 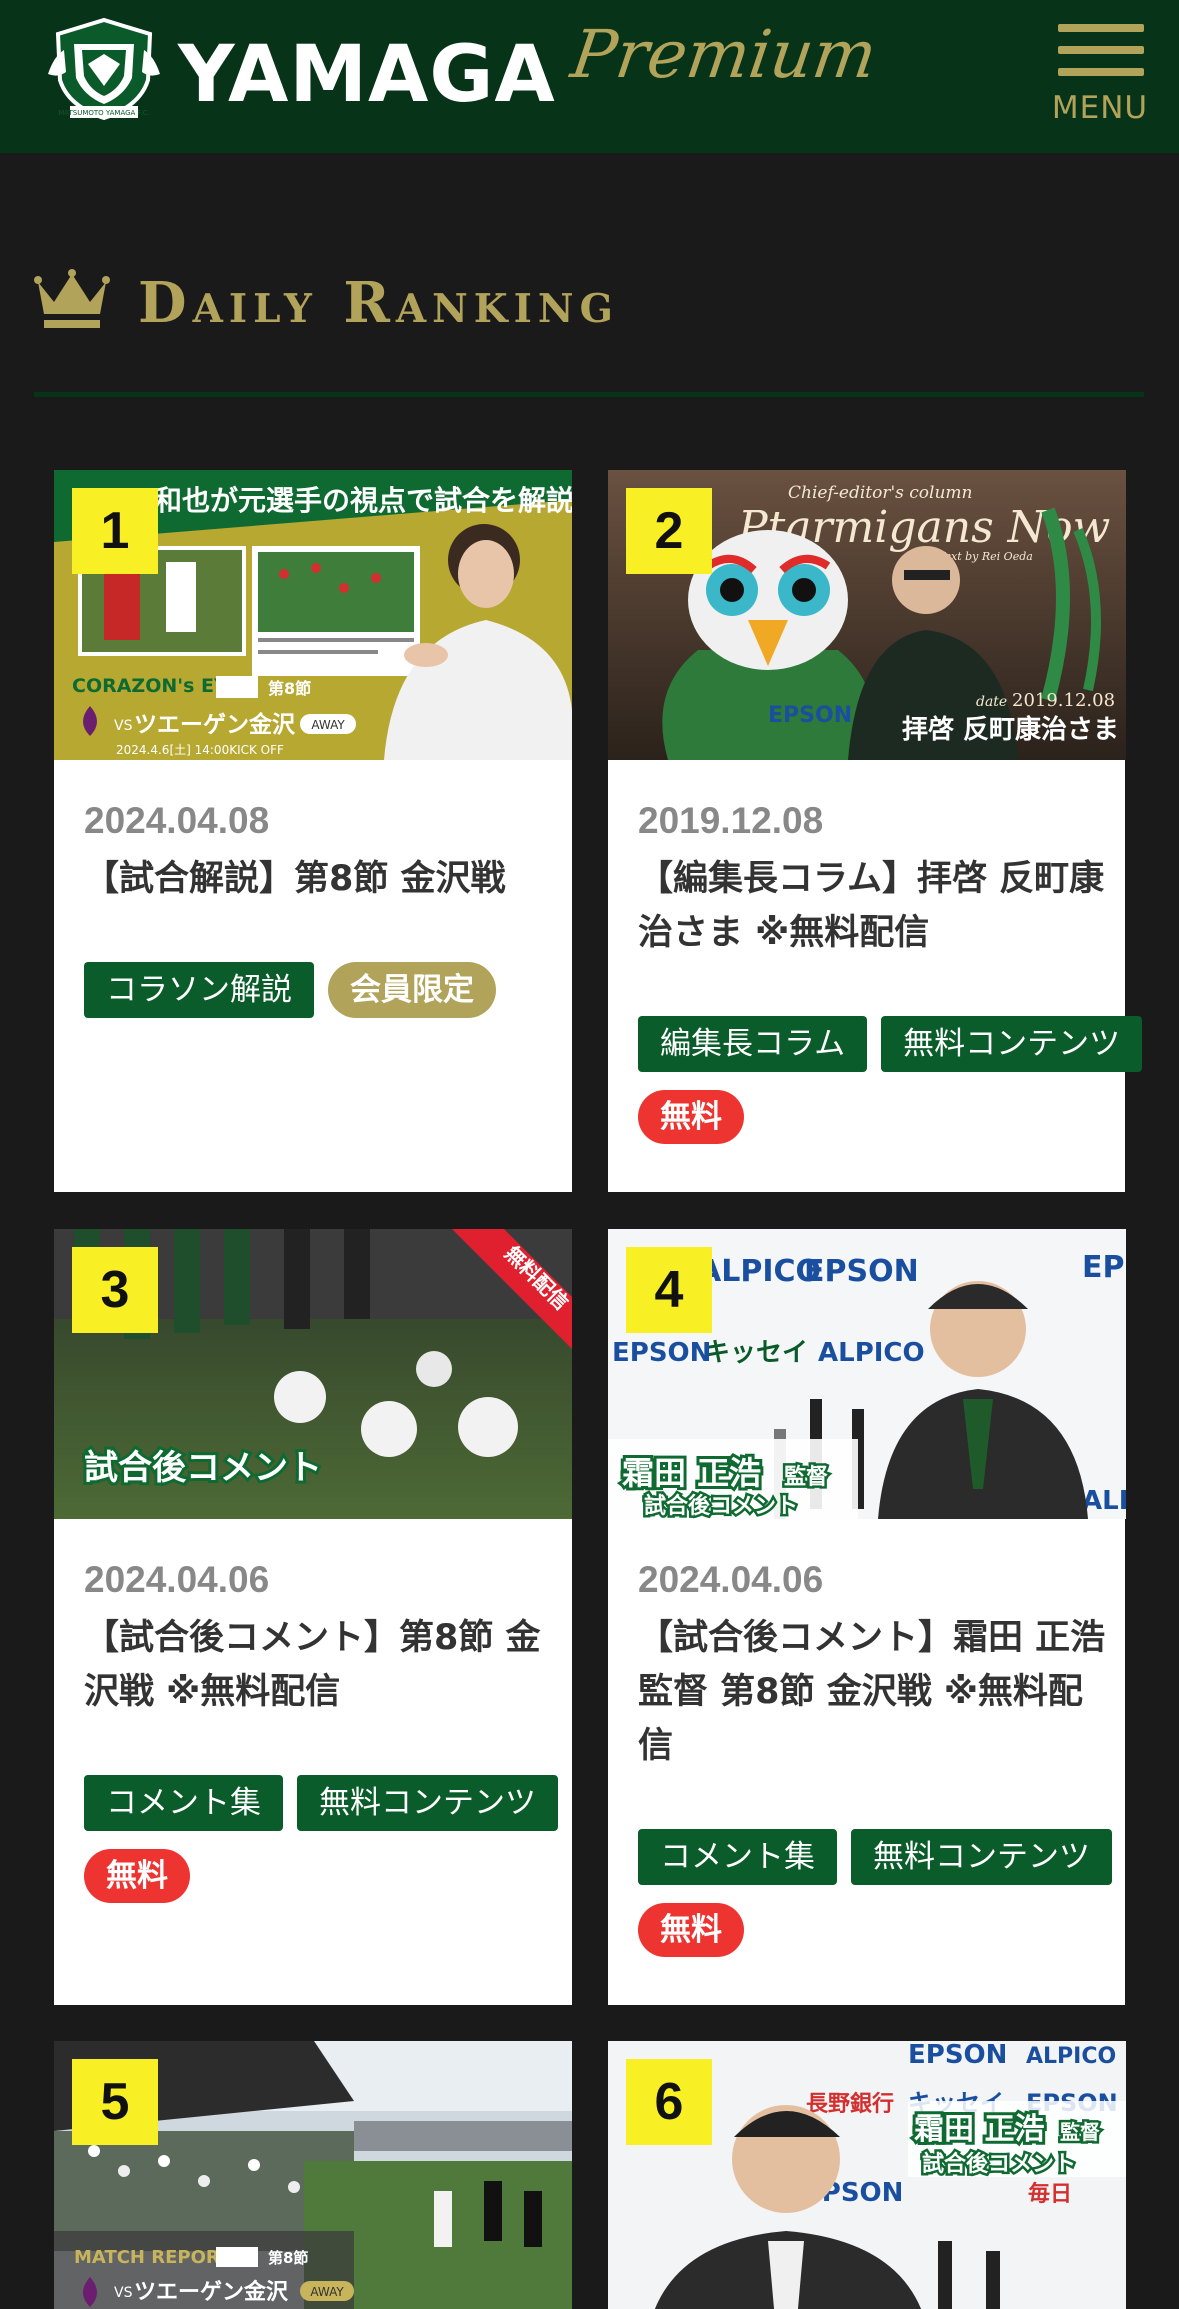 What do you see at coordinates (753, 1044) in the screenshot?
I see `category-tag: 編集長コラム` at bounding box center [753, 1044].